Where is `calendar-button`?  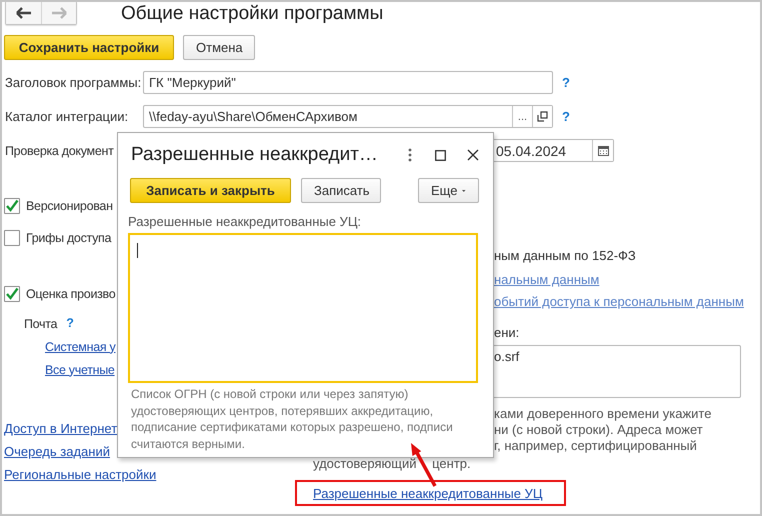 calendar-button is located at coordinates (602, 150).